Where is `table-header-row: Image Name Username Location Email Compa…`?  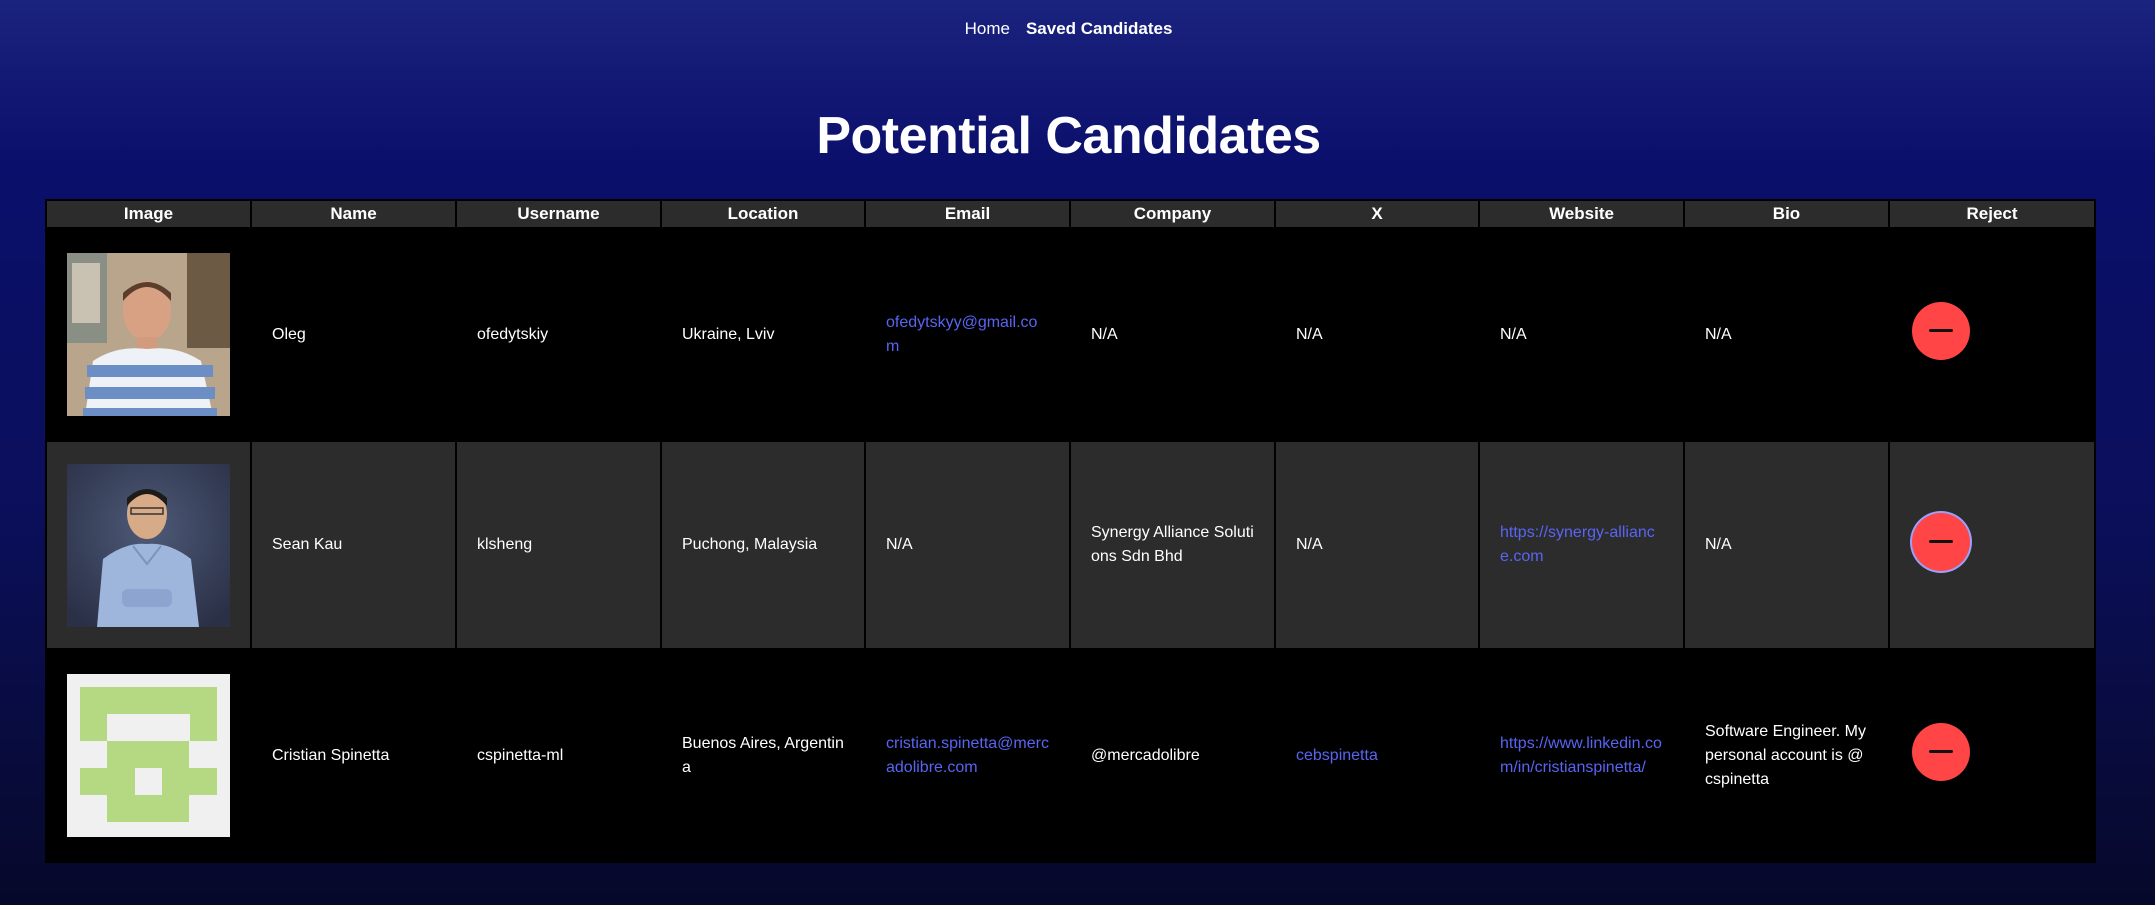 table-header-row: Image Name Username Location Email Compa… is located at coordinates (1070, 214).